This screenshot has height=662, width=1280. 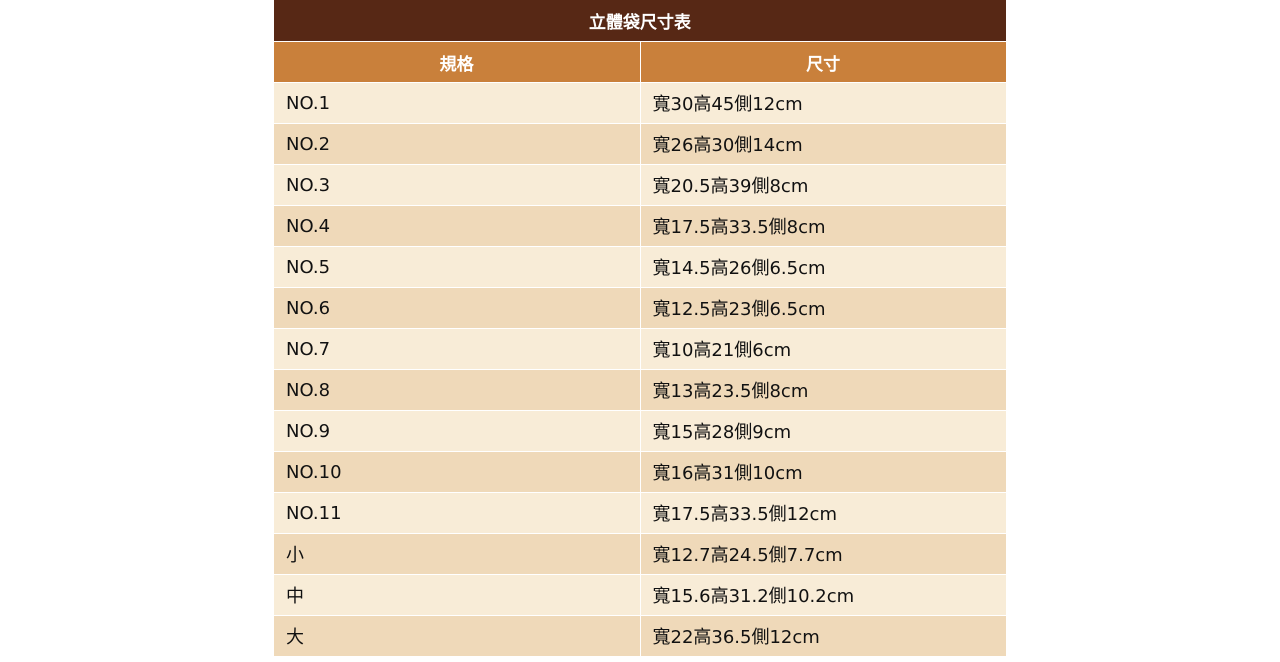 I want to click on column-header-size: 尺寸, so click(x=823, y=62).